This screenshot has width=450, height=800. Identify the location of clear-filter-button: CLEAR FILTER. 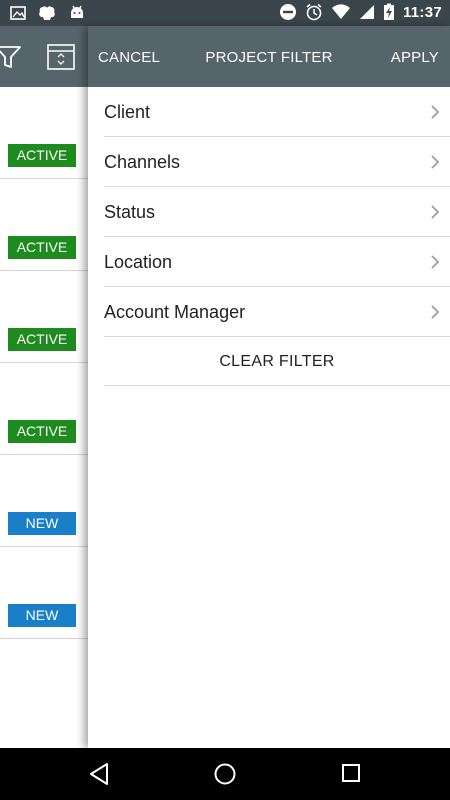
(277, 361).